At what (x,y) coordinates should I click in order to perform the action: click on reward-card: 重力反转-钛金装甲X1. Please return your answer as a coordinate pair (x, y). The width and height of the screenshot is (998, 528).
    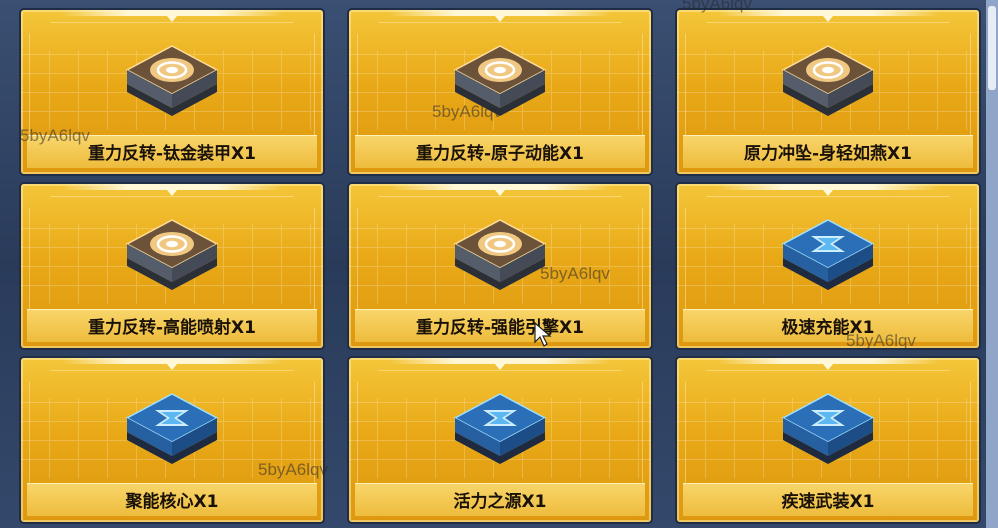
    Looking at the image, I should click on (172, 92).